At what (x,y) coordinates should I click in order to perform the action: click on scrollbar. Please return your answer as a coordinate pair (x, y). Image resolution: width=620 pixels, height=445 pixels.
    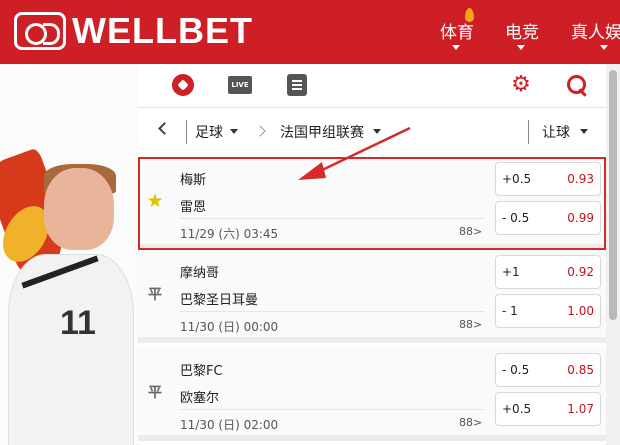
    Looking at the image, I should click on (613, 254).